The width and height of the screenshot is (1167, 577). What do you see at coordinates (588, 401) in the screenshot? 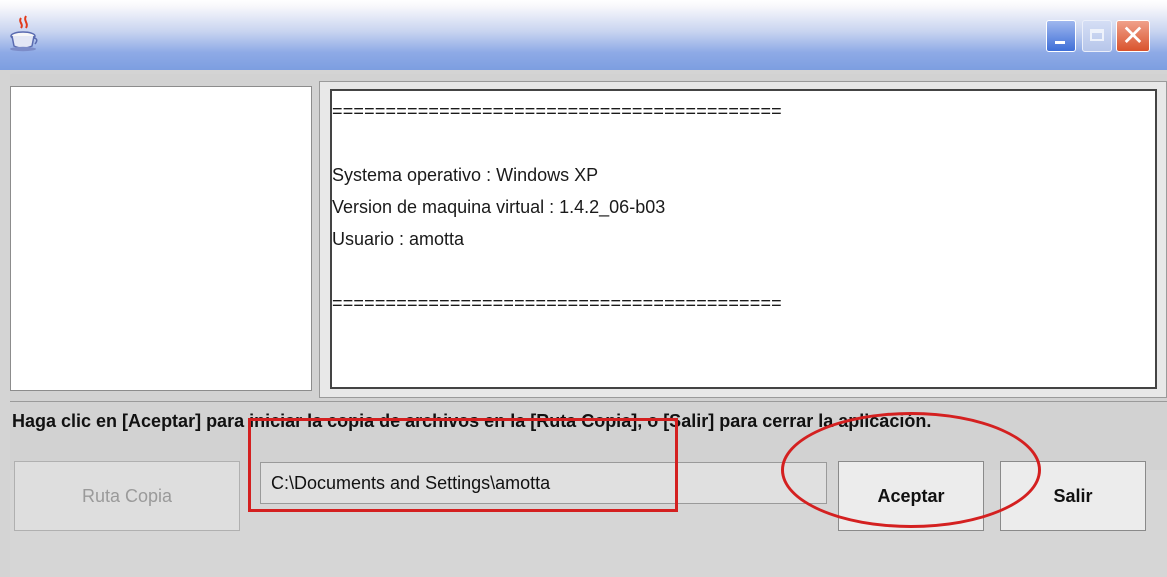
I see `divider` at bounding box center [588, 401].